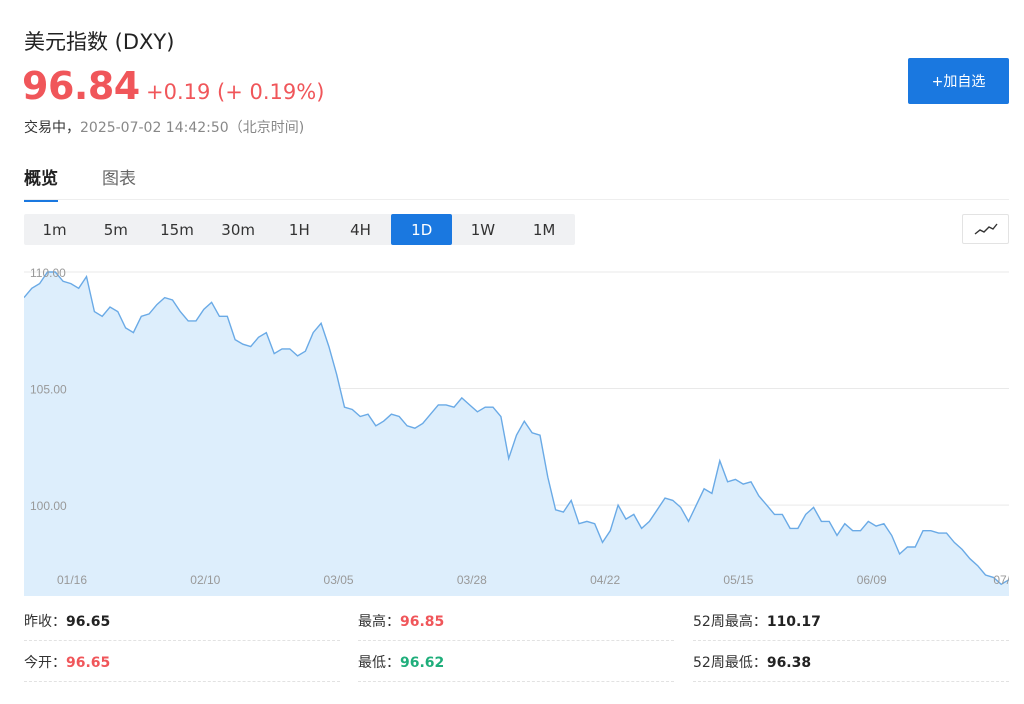 The image size is (1024, 704). I want to click on period-selector: 1m 5m 15m 30m 1H 4H 1D 1W 1M, so click(299, 229).